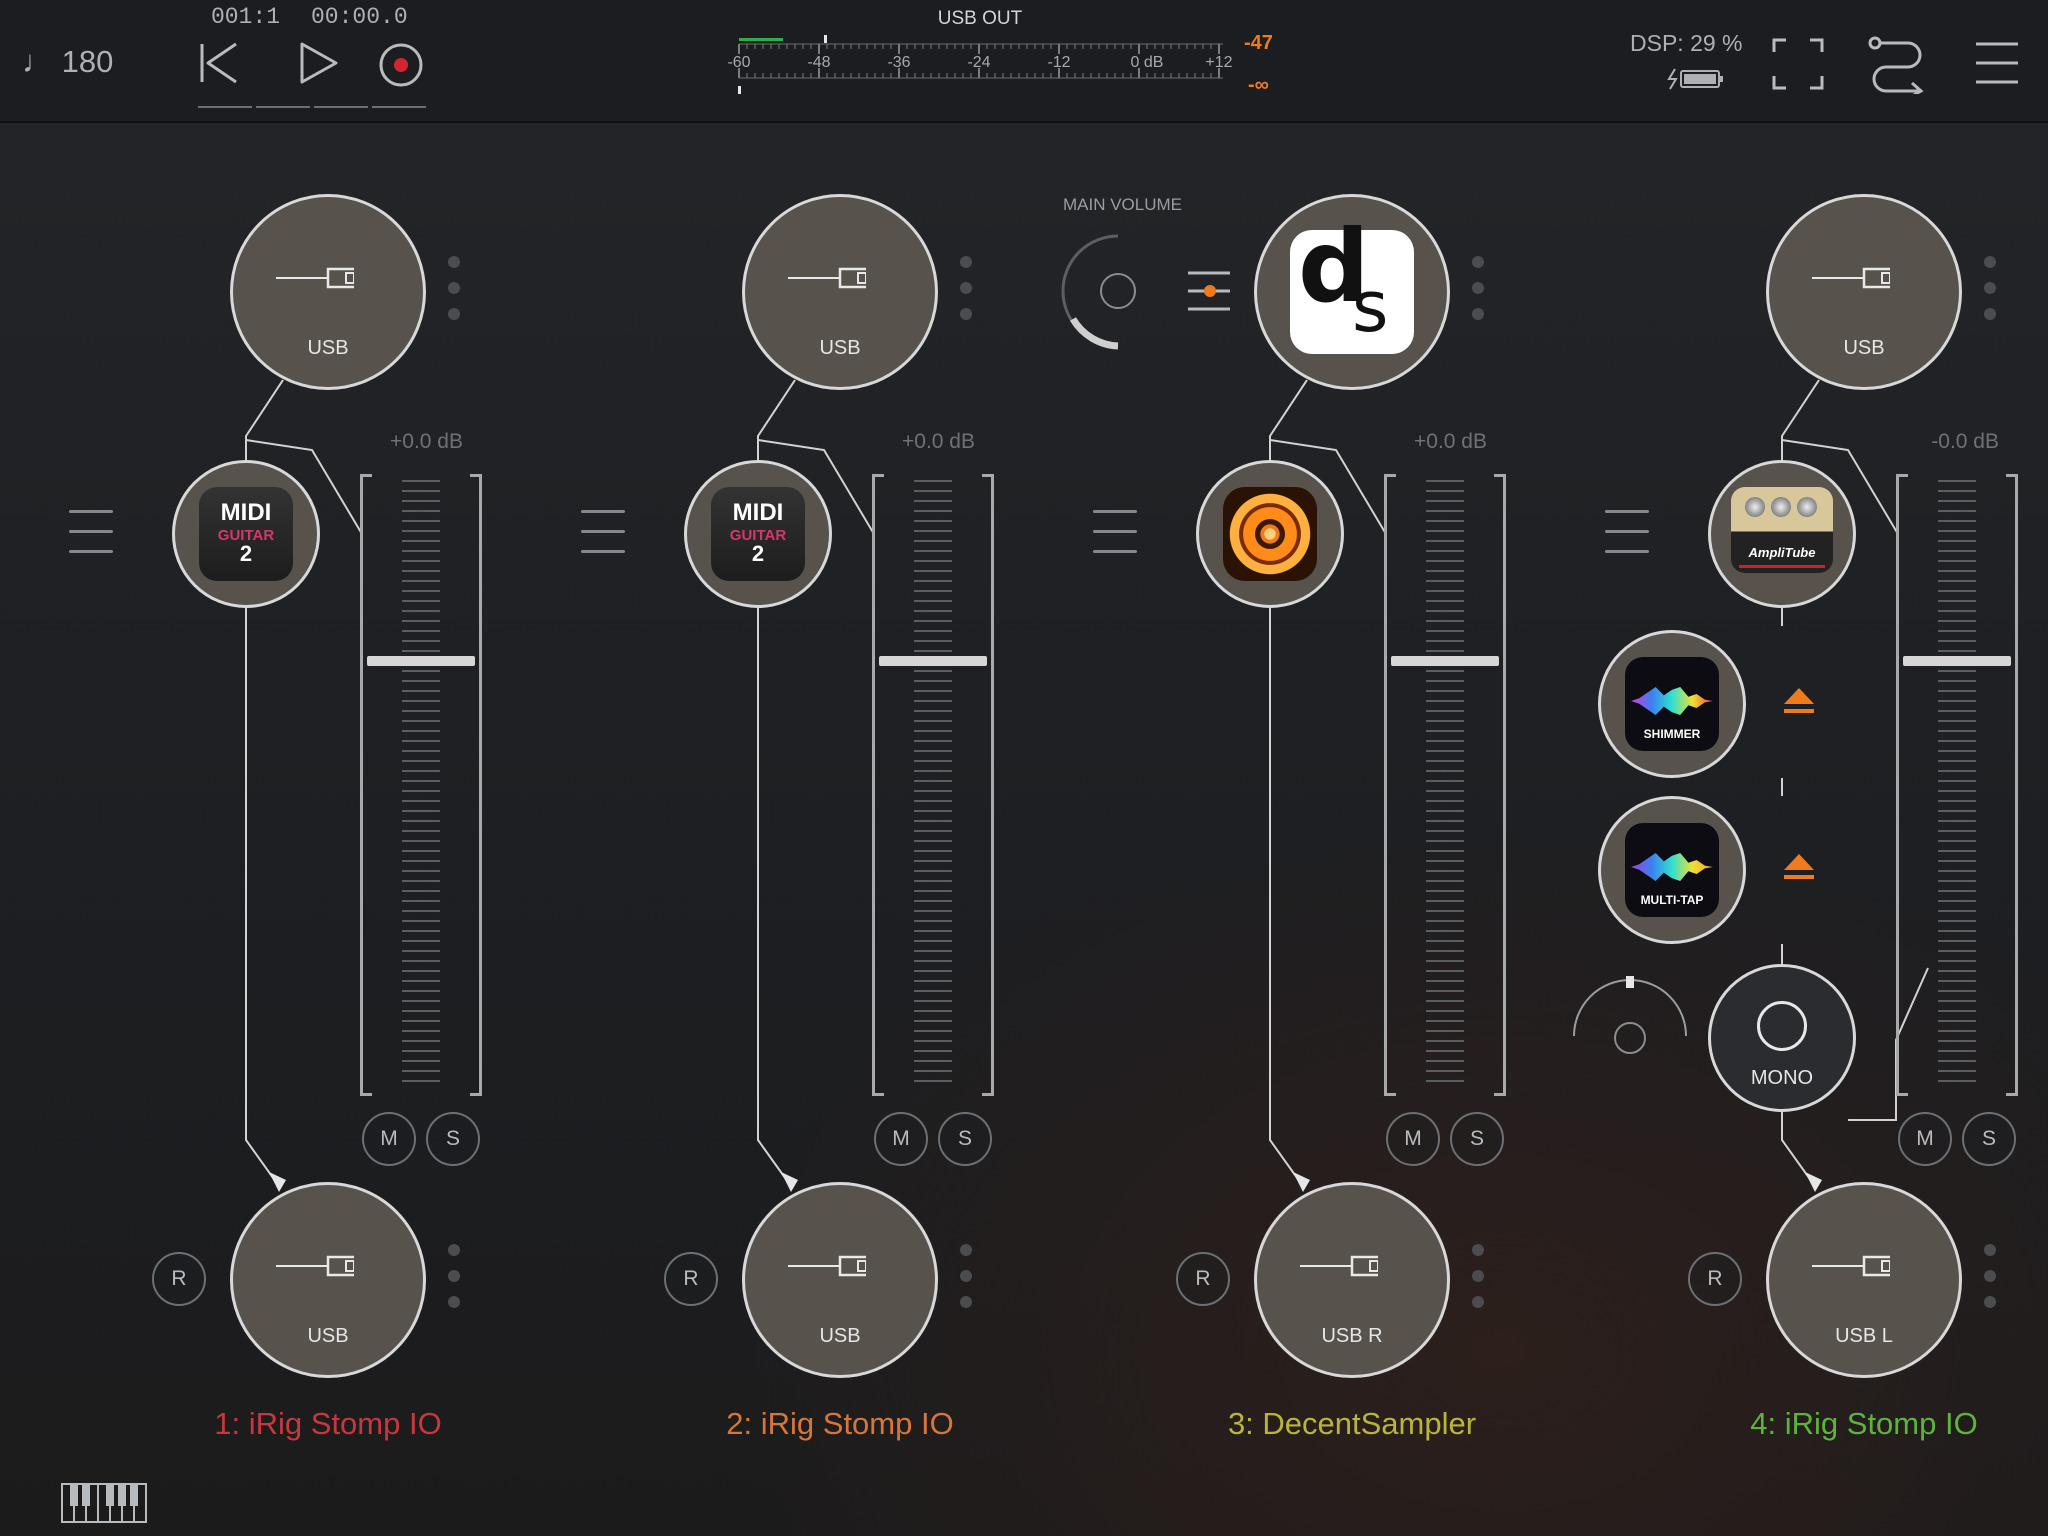 Image resolution: width=2048 pixels, height=1536 pixels. What do you see at coordinates (1672, 900) in the screenshot?
I see `multi-tap-label: MULTI-TAP` at bounding box center [1672, 900].